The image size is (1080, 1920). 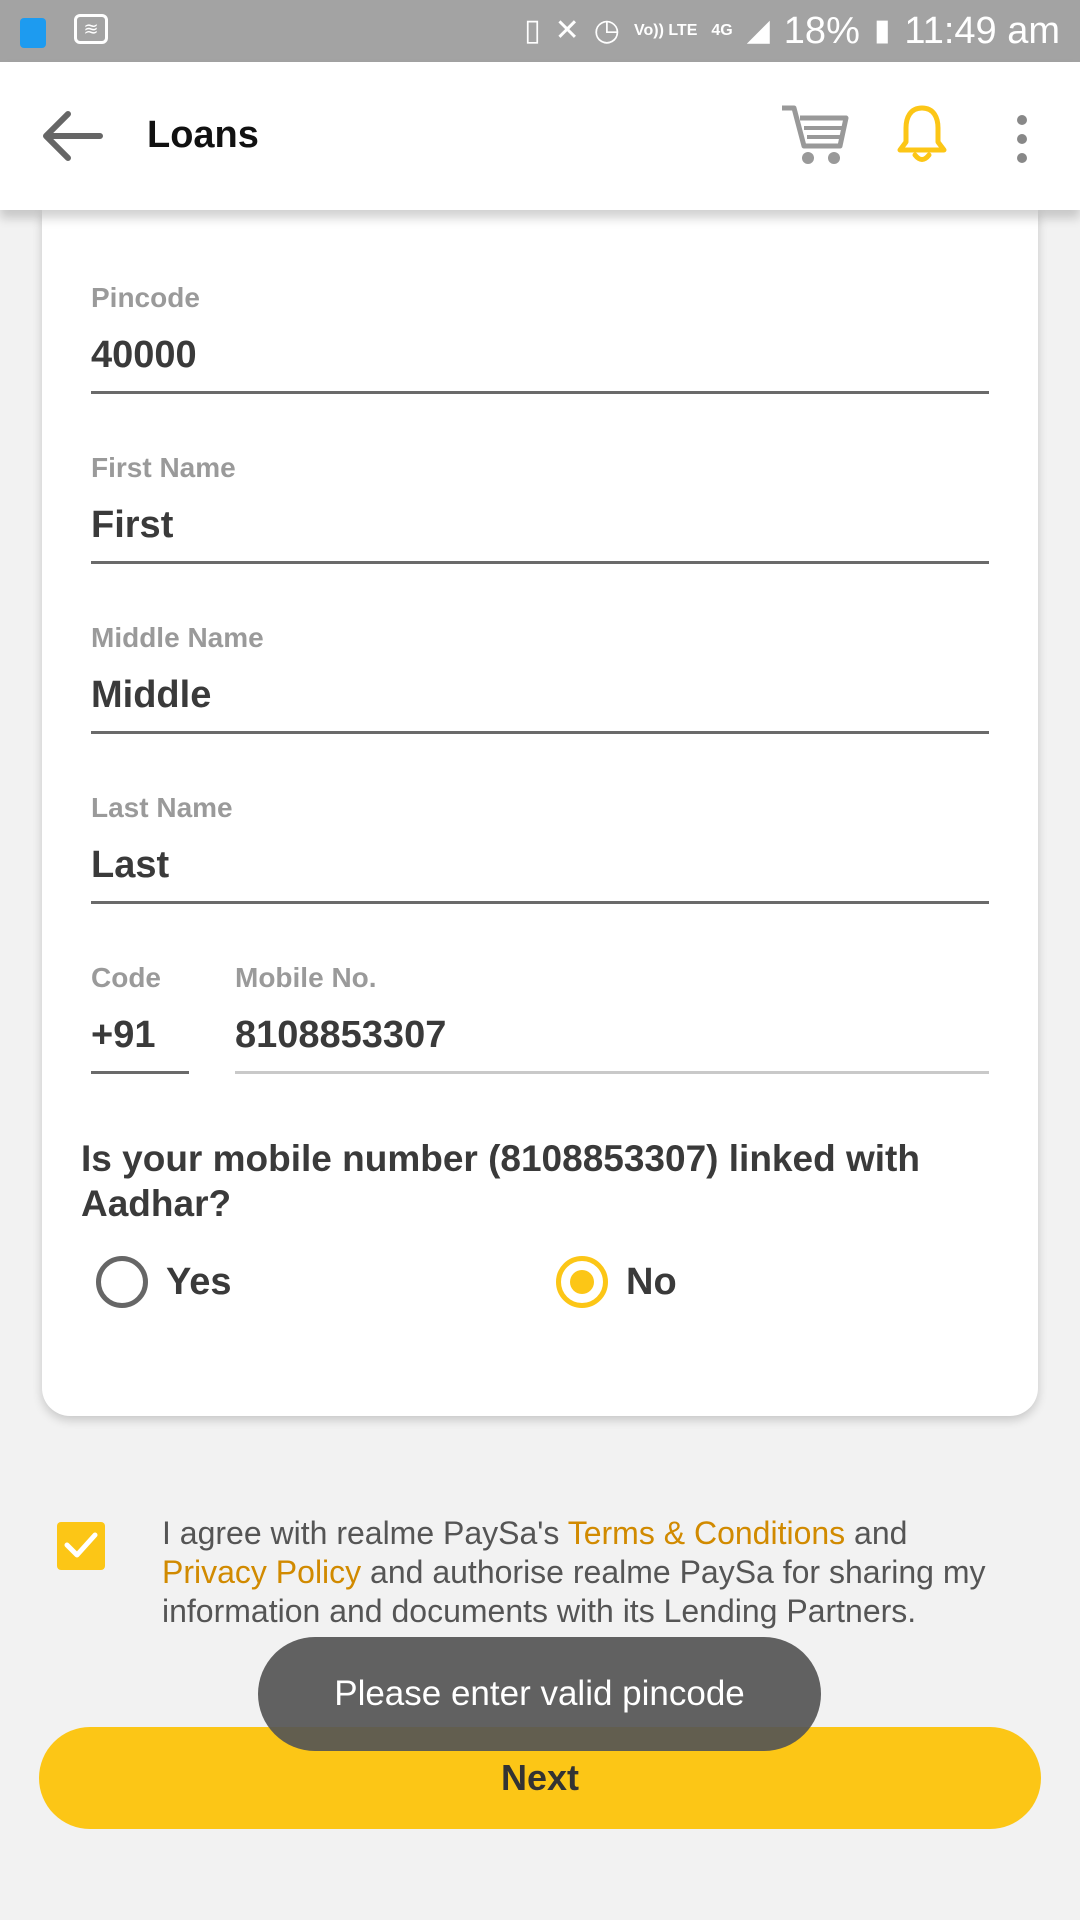 I want to click on pincode-label: Pincode, so click(x=145, y=297).